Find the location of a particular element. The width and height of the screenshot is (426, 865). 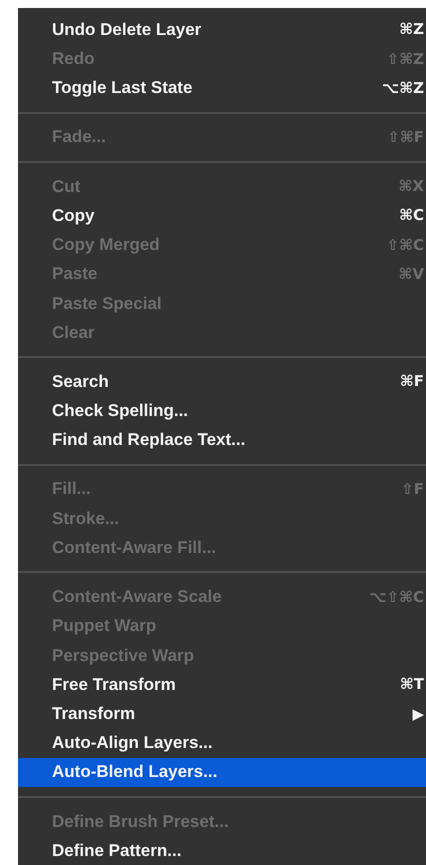

menu-item: Transform ▶ is located at coordinates (222, 713).